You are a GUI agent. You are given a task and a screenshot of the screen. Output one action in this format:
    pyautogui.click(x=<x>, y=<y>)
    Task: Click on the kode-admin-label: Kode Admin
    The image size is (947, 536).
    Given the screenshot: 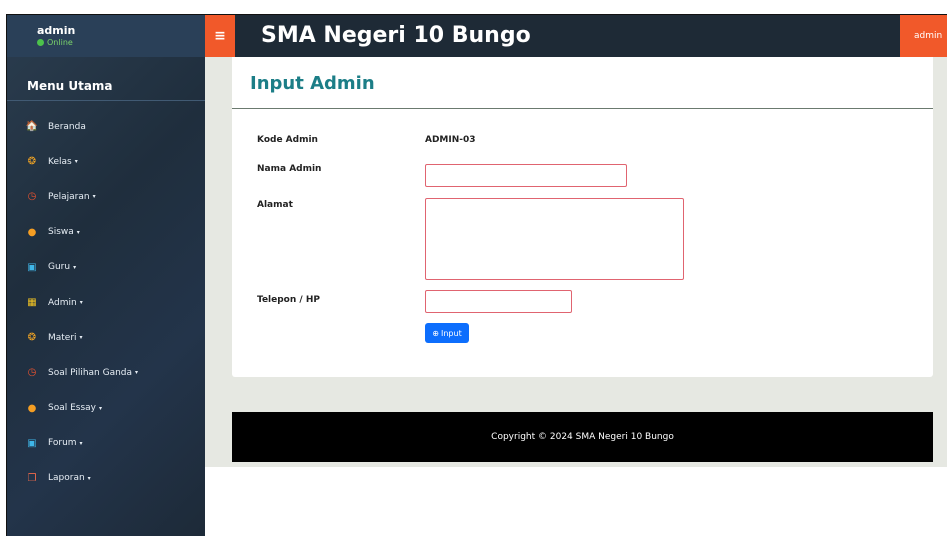 What is the action you would take?
    pyautogui.click(x=287, y=140)
    